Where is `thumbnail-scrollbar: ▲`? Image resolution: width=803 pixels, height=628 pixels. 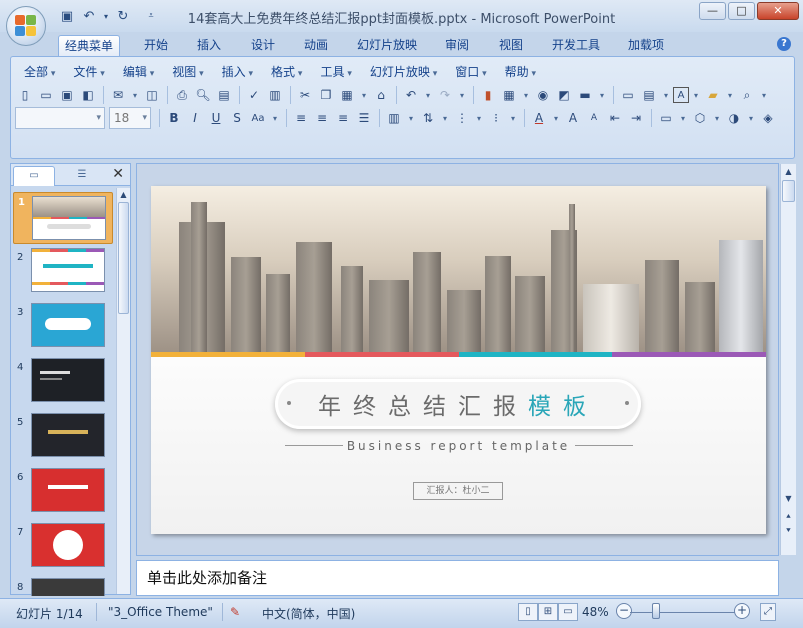 thumbnail-scrollbar: ▲ is located at coordinates (123, 391).